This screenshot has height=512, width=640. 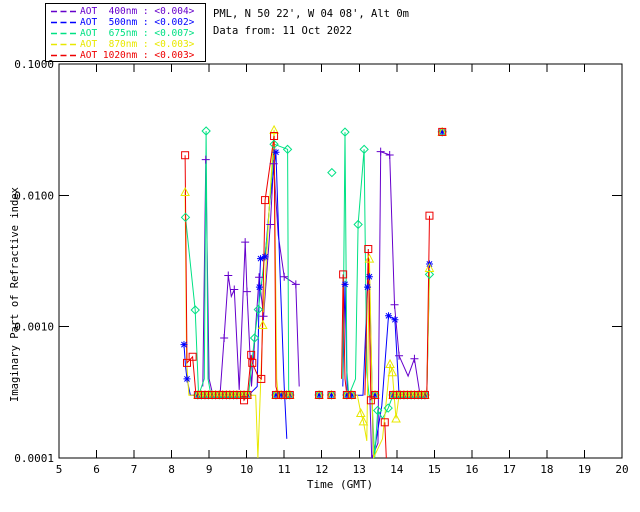 What do you see at coordinates (59, 469) in the screenshot?
I see `x-tick-label: 5` at bounding box center [59, 469].